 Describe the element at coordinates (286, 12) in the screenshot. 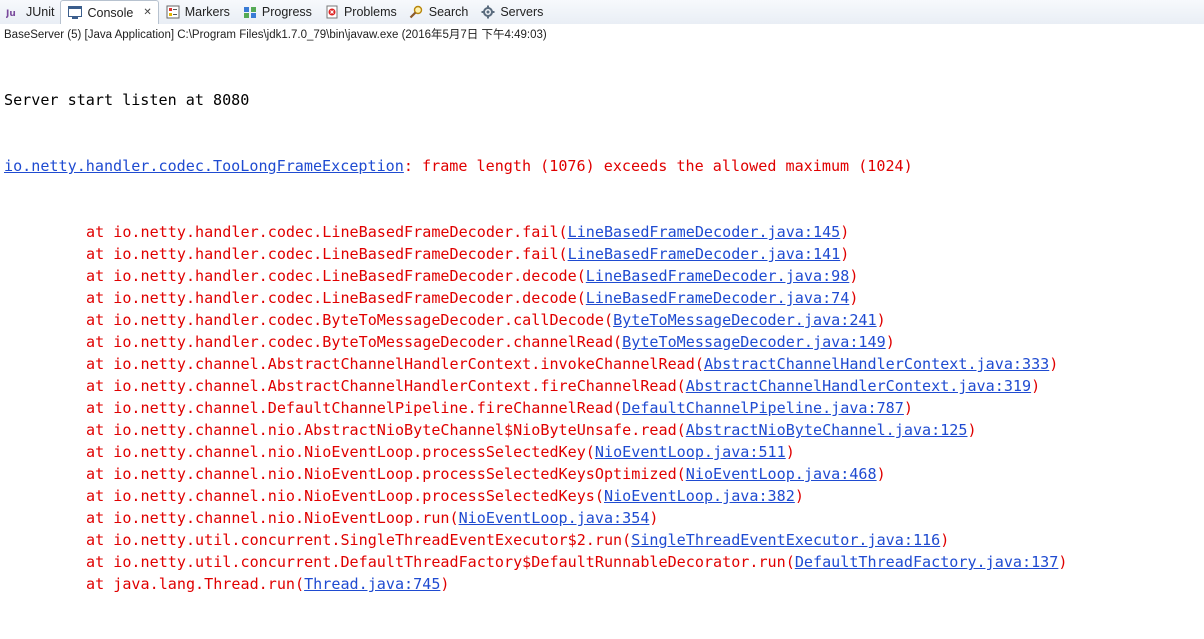

I see `tab-label: Progress` at that location.